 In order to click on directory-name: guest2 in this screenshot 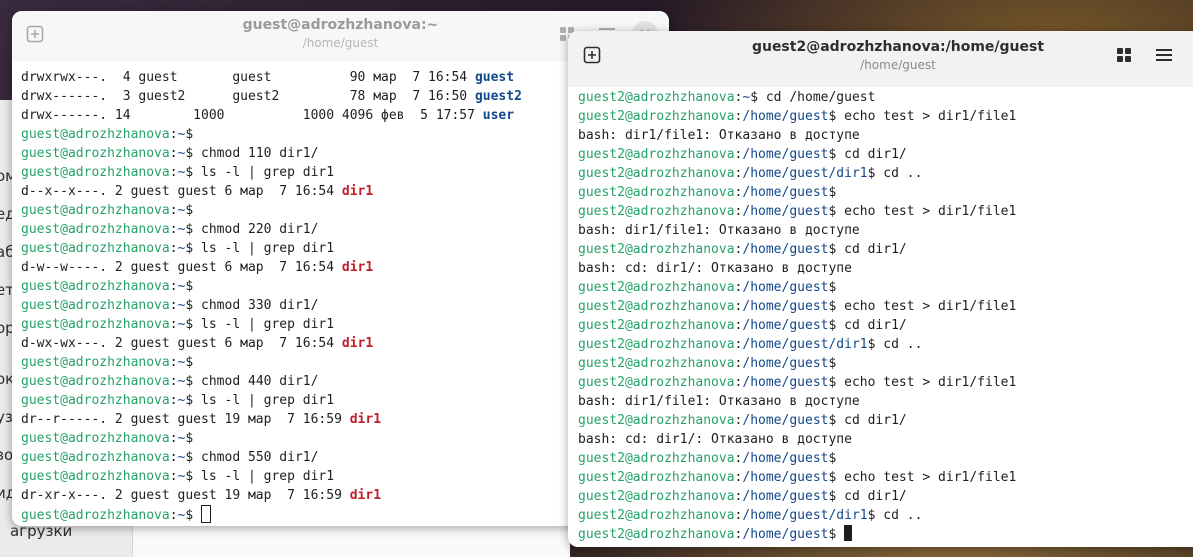, I will do `click(498, 96)`.